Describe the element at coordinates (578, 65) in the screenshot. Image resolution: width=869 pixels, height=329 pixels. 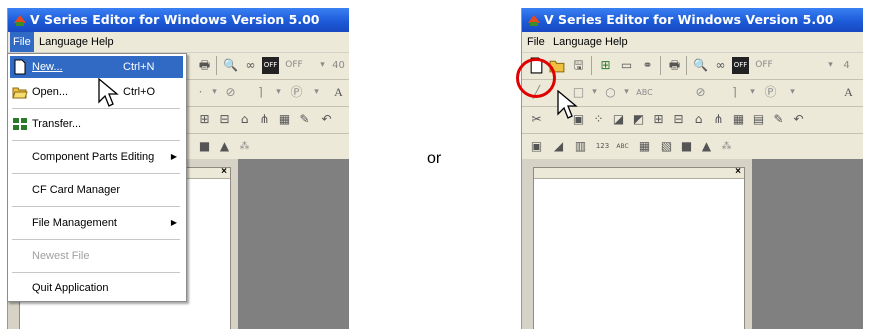
I see `save-icon: 🖫` at that location.